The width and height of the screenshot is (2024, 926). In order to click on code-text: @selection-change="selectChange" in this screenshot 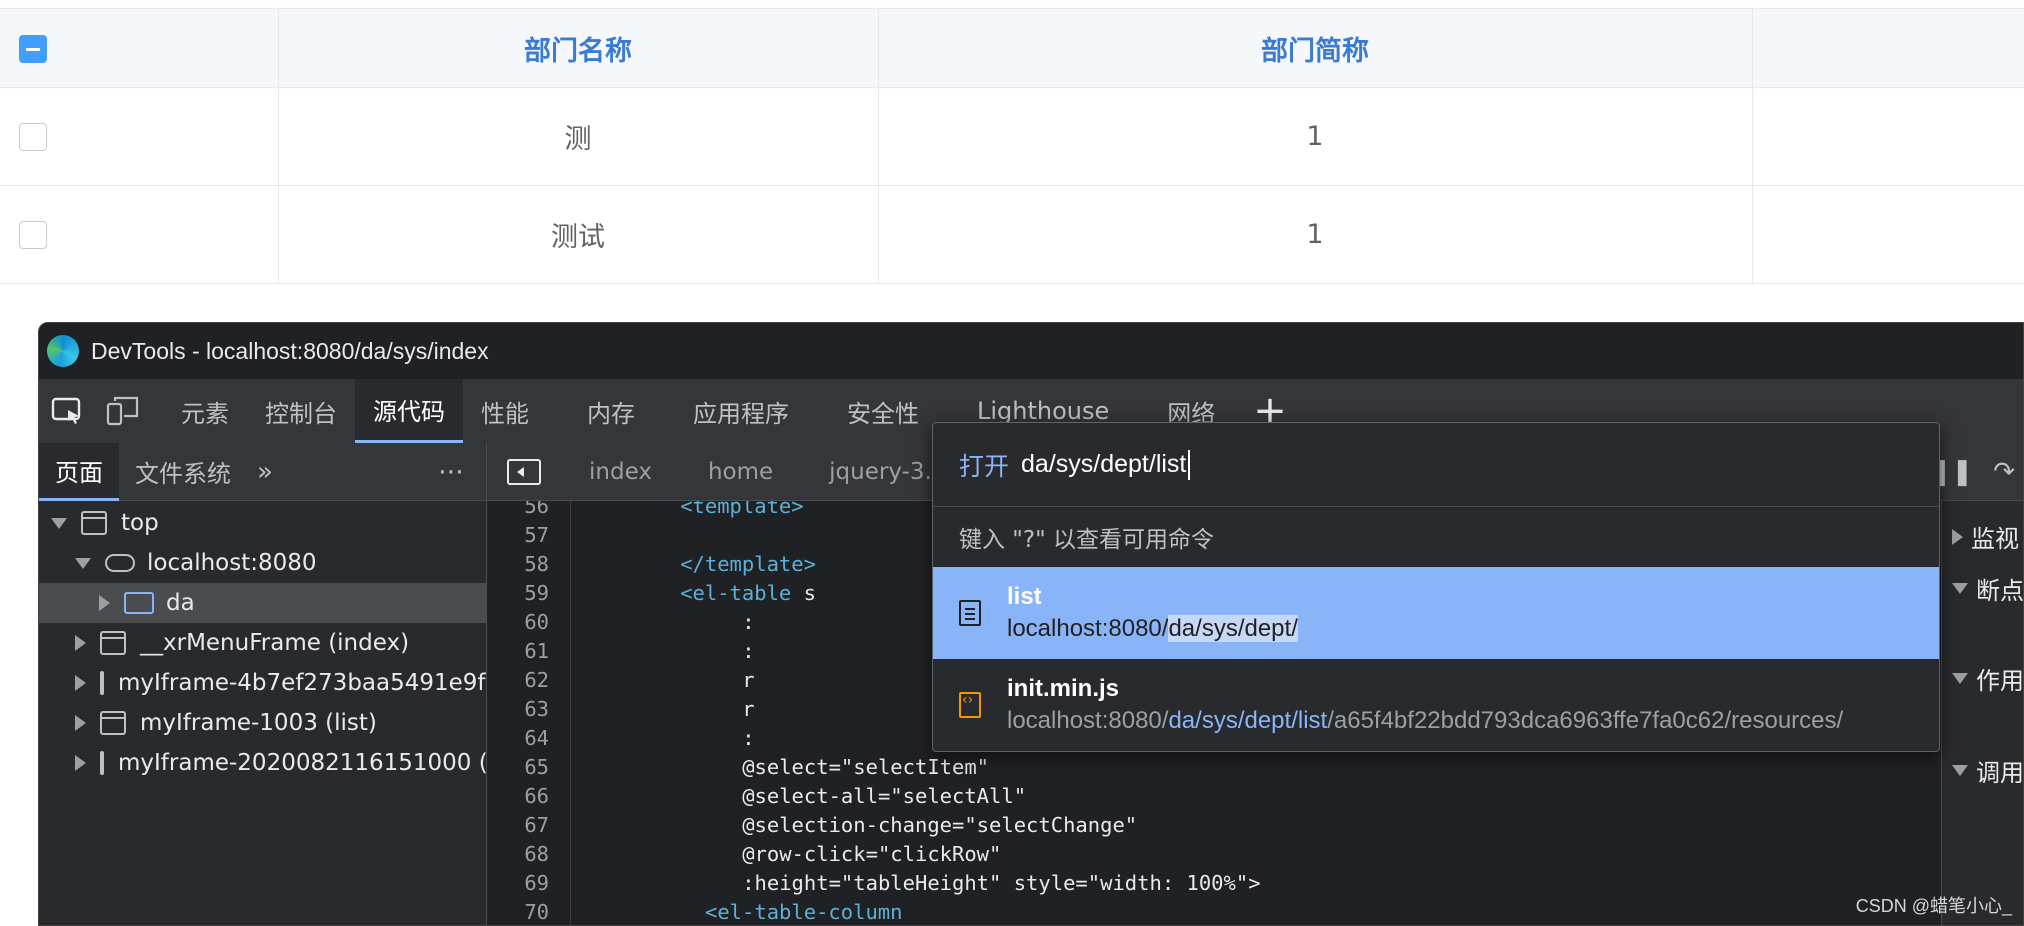, I will do `click(940, 824)`.